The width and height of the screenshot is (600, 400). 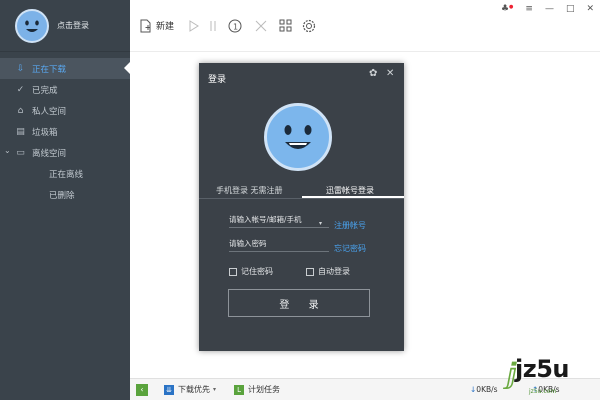 I want to click on play-icon, so click(x=193, y=26).